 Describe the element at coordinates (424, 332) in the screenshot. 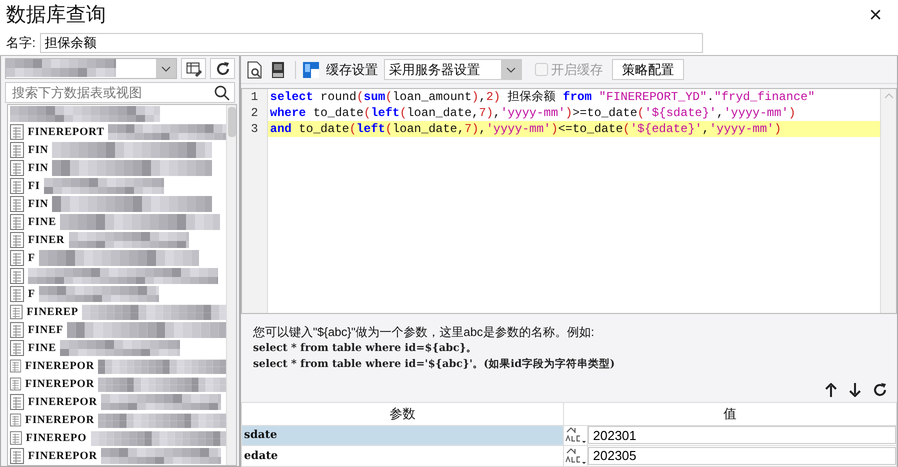

I see `hint-text: 您可以键入"${abc}"做为一个参数，这里abc是参数的名称。例如:` at that location.